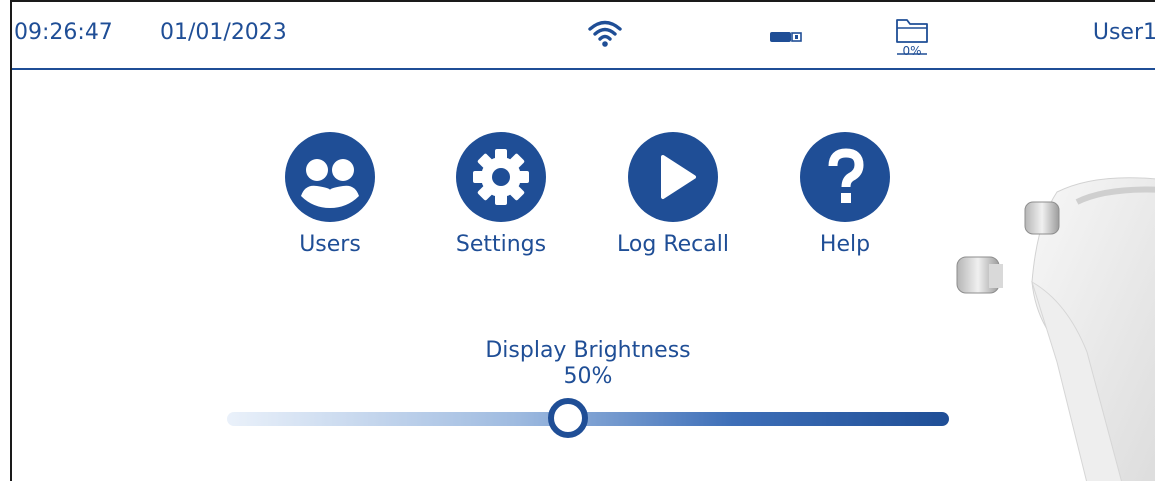  I want to click on brightness-slider, so click(588, 419).